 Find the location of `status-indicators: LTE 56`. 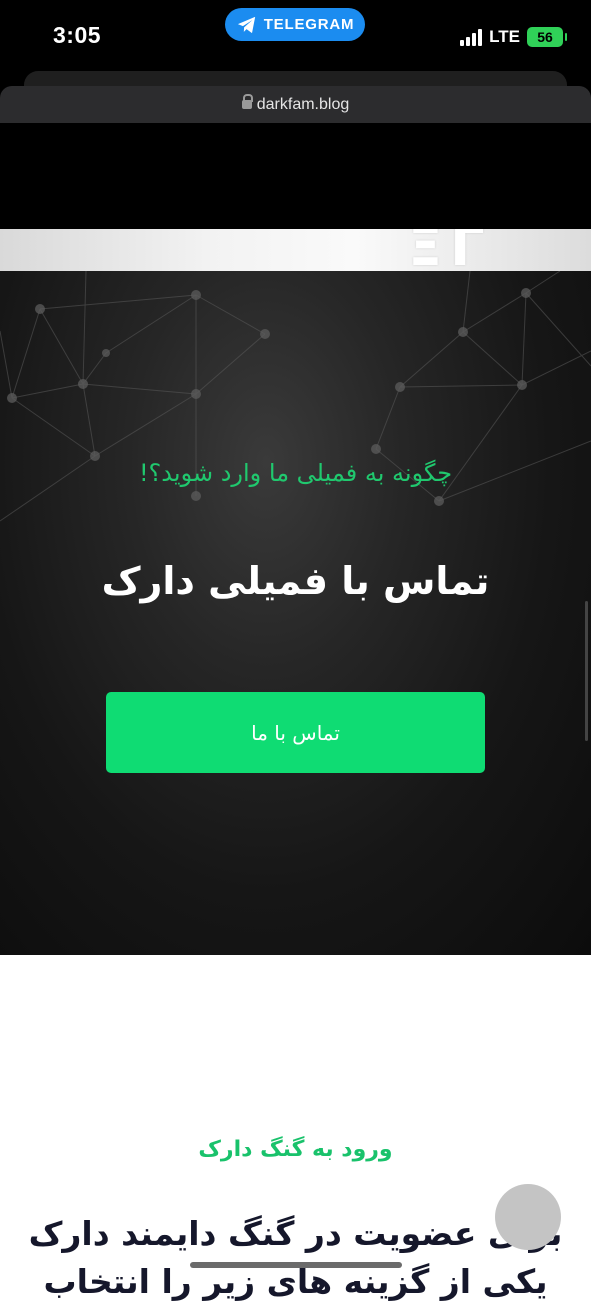

status-indicators: LTE 56 is located at coordinates (513, 37).